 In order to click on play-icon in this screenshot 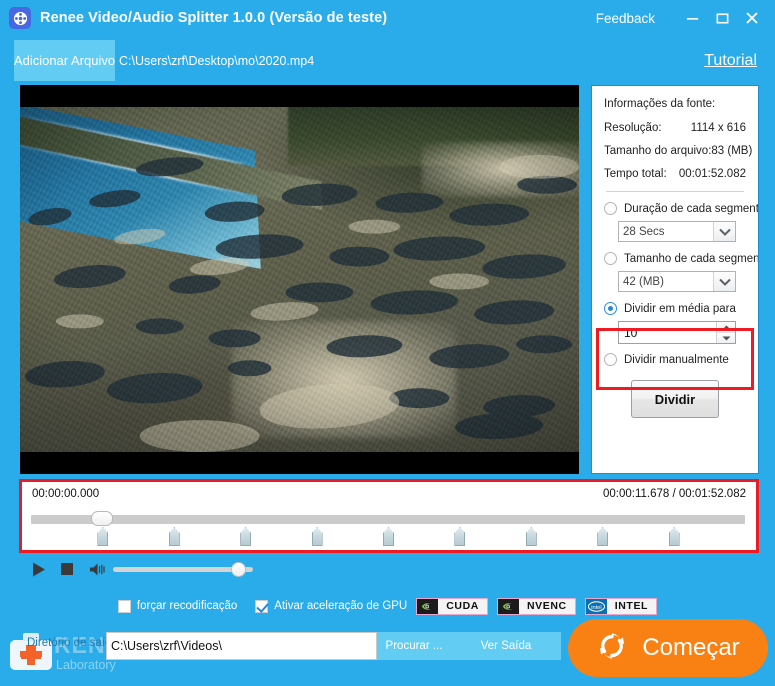, I will do `click(38, 569)`.